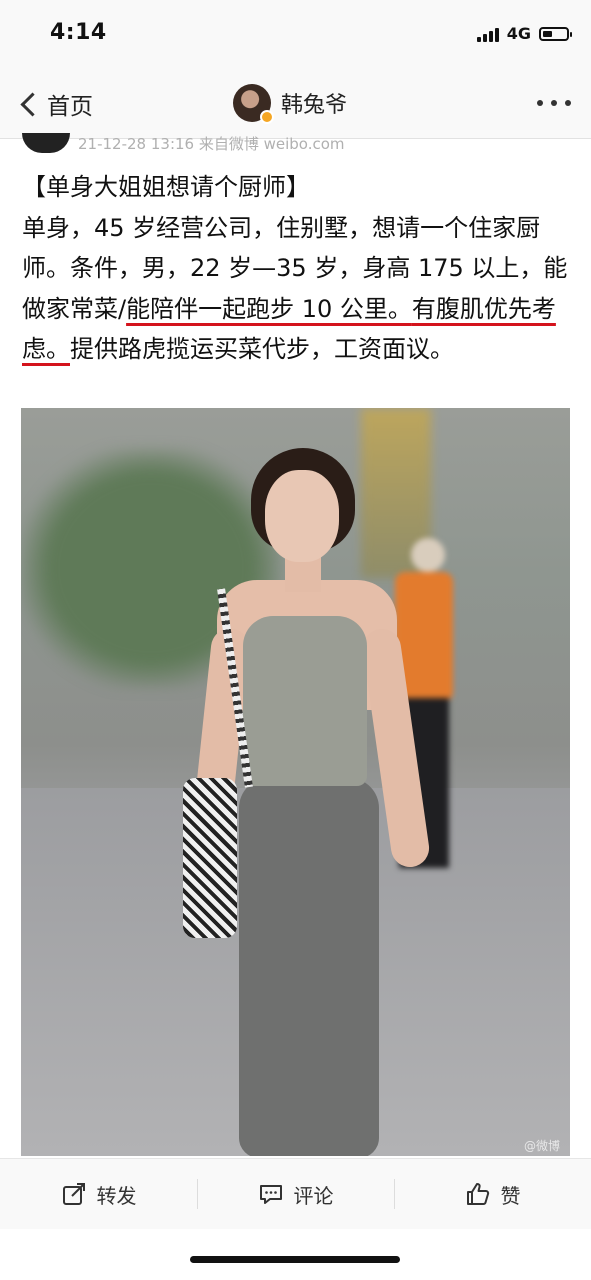 This screenshot has height=1280, width=591. Describe the element at coordinates (541, 1146) in the screenshot. I see `photo-watermark: @微博` at that location.